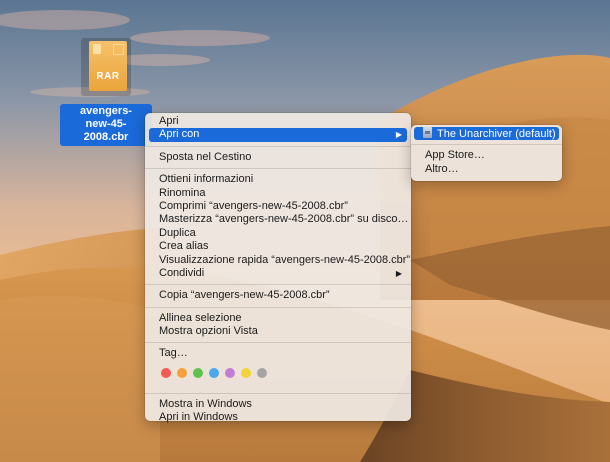  What do you see at coordinates (278, 121) in the screenshot?
I see `menu-item-open: Apri` at bounding box center [278, 121].